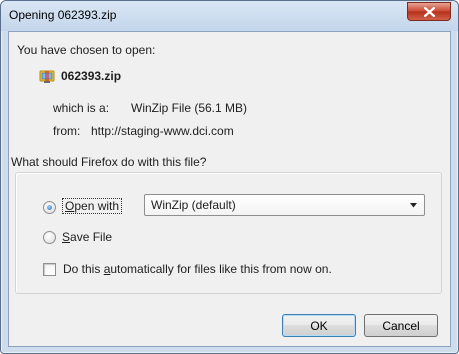 The height and width of the screenshot is (354, 459). What do you see at coordinates (193, 205) in the screenshot?
I see `open-with-app-value: WinZip (default)` at bounding box center [193, 205].